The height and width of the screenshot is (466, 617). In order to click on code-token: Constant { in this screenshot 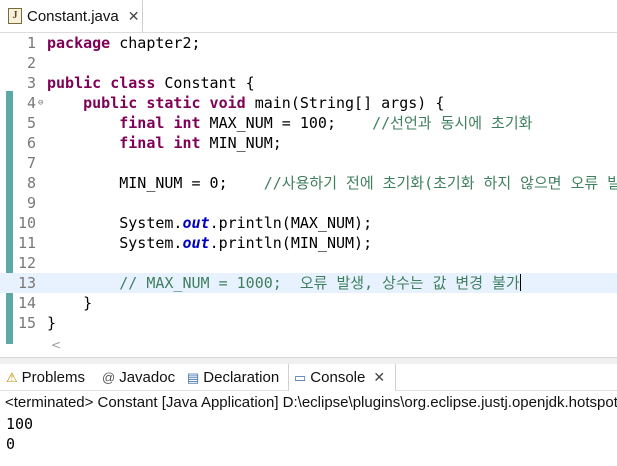, I will do `click(205, 83)`.